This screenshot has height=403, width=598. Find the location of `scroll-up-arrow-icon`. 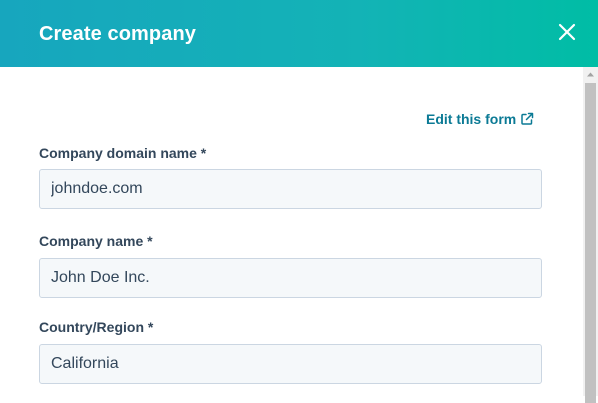

scroll-up-arrow-icon is located at coordinates (590, 74).